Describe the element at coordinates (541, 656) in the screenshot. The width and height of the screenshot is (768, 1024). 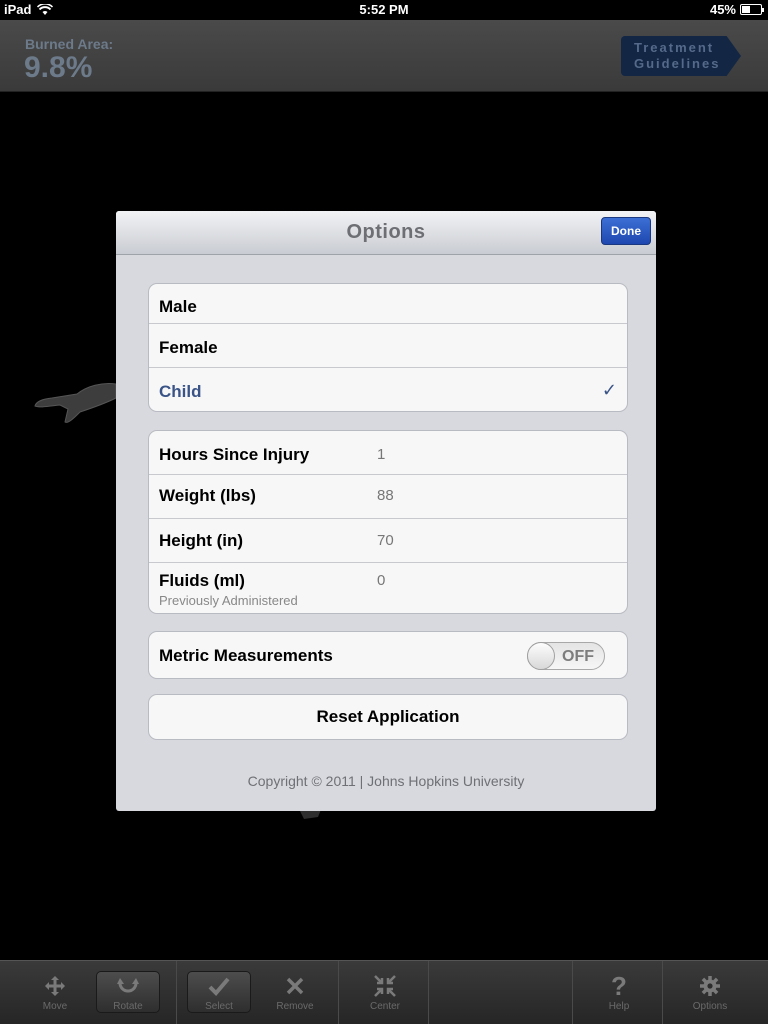
I see `toggle-knob` at that location.